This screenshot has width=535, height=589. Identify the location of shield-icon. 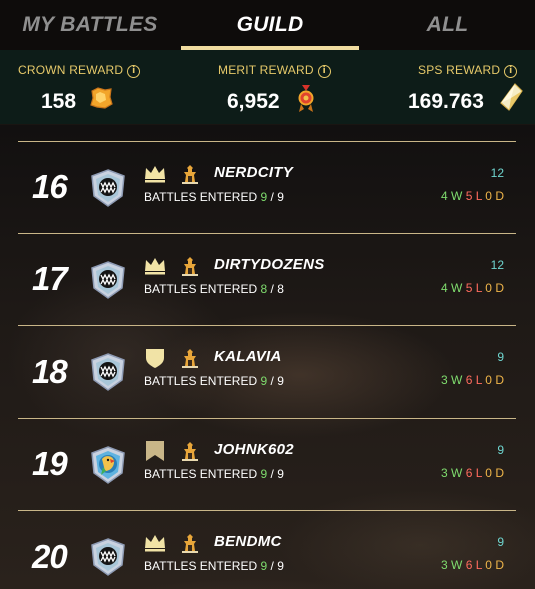
(155, 358).